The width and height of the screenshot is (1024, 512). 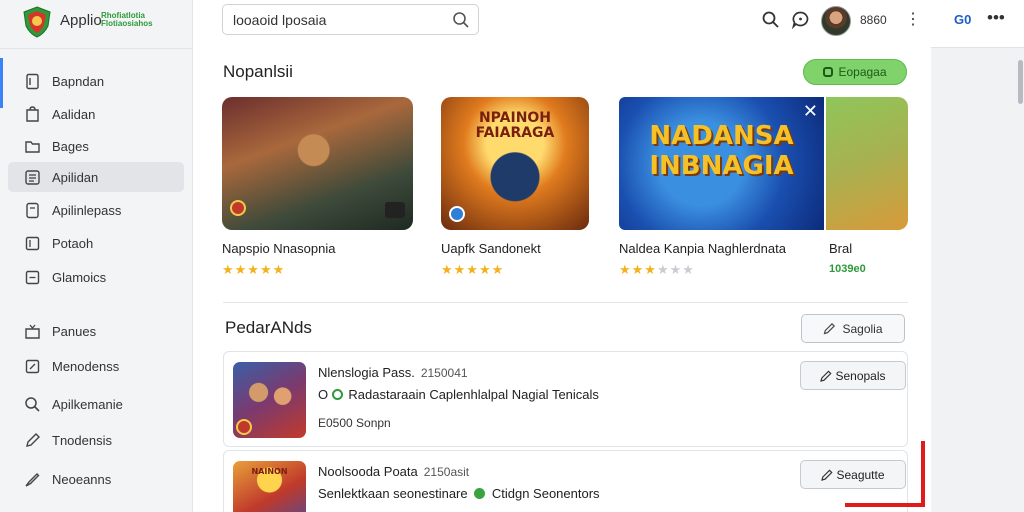 I want to click on list-item-desc-prefix: Senlektkaan seonestinare, so click(x=393, y=493).